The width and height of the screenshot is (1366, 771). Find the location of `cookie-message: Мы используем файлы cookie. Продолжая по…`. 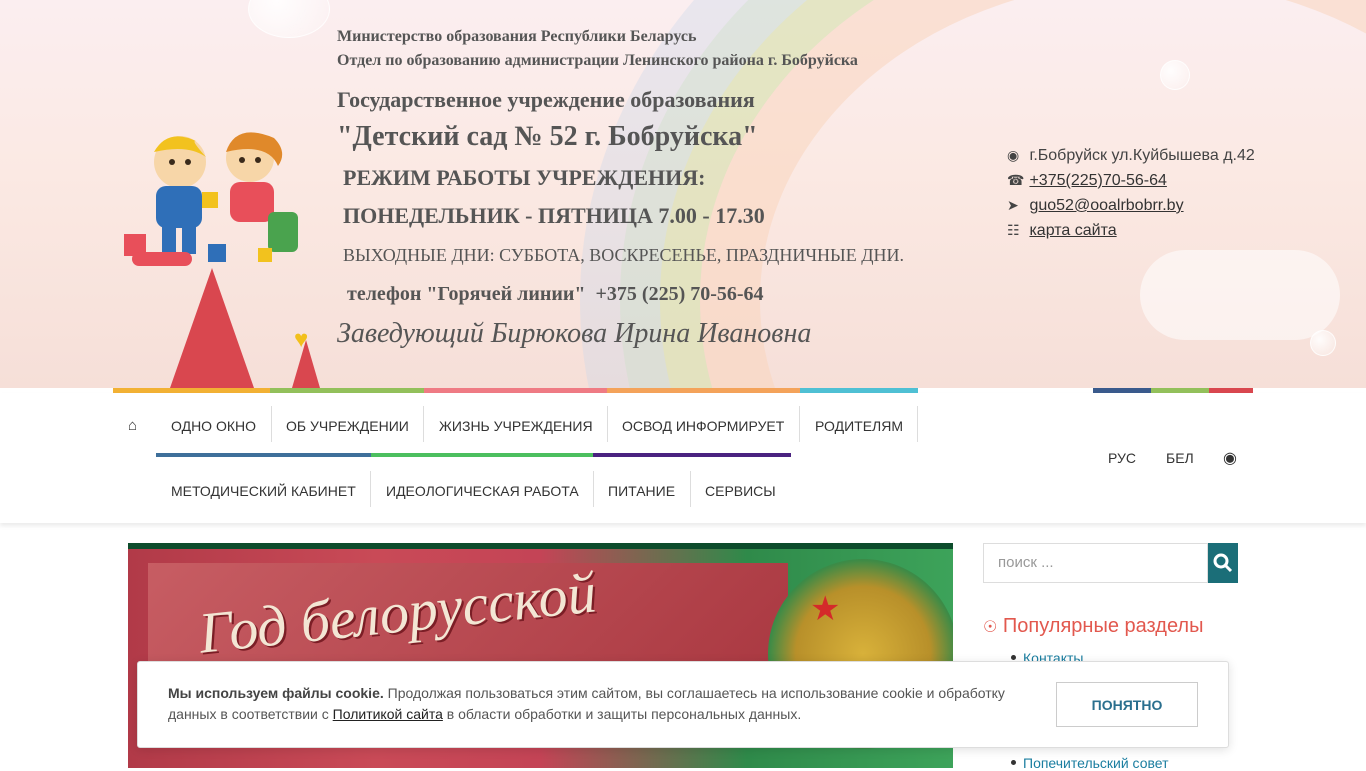

cookie-message: Мы используем файлы cookie. Продолжая по… is located at coordinates (598, 704).